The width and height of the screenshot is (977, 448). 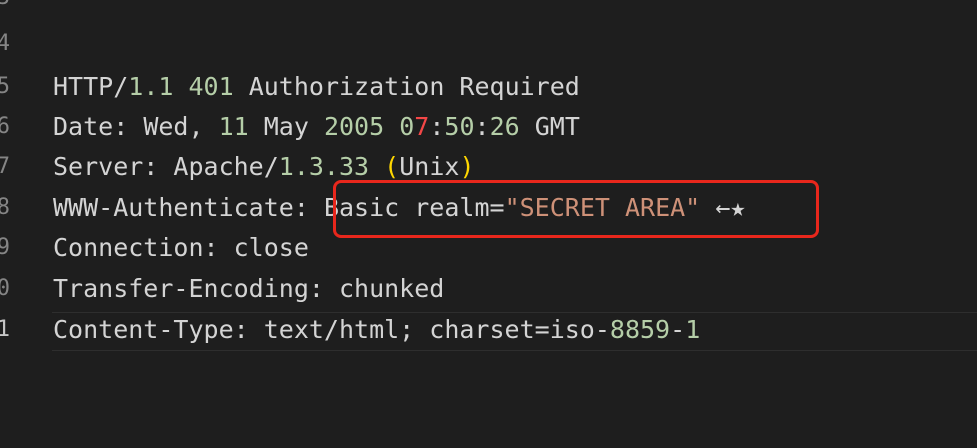 I want to click on connection-text: Connection: close, so click(x=181, y=247).